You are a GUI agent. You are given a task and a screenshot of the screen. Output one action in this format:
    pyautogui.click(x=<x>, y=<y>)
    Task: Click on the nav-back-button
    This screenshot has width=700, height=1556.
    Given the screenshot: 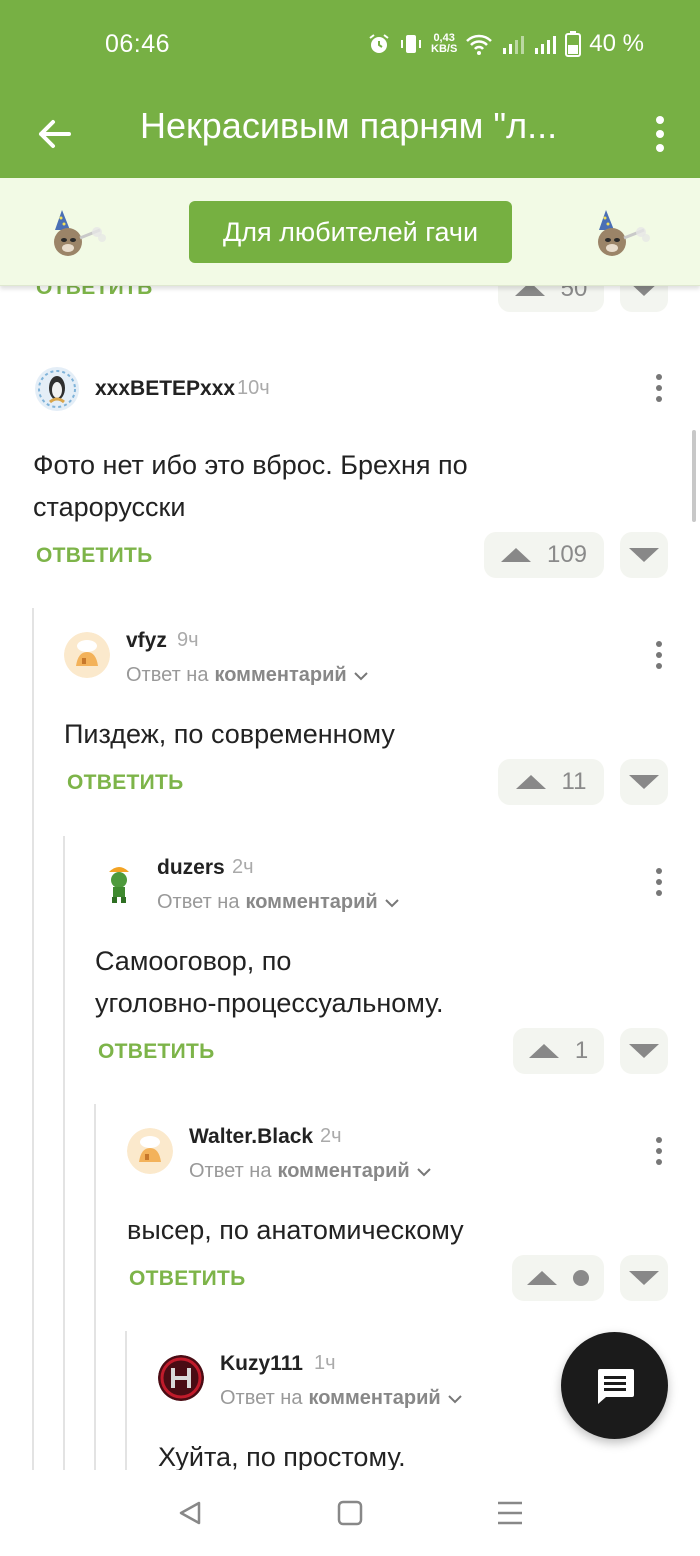 What is the action you would take?
    pyautogui.click(x=190, y=1513)
    